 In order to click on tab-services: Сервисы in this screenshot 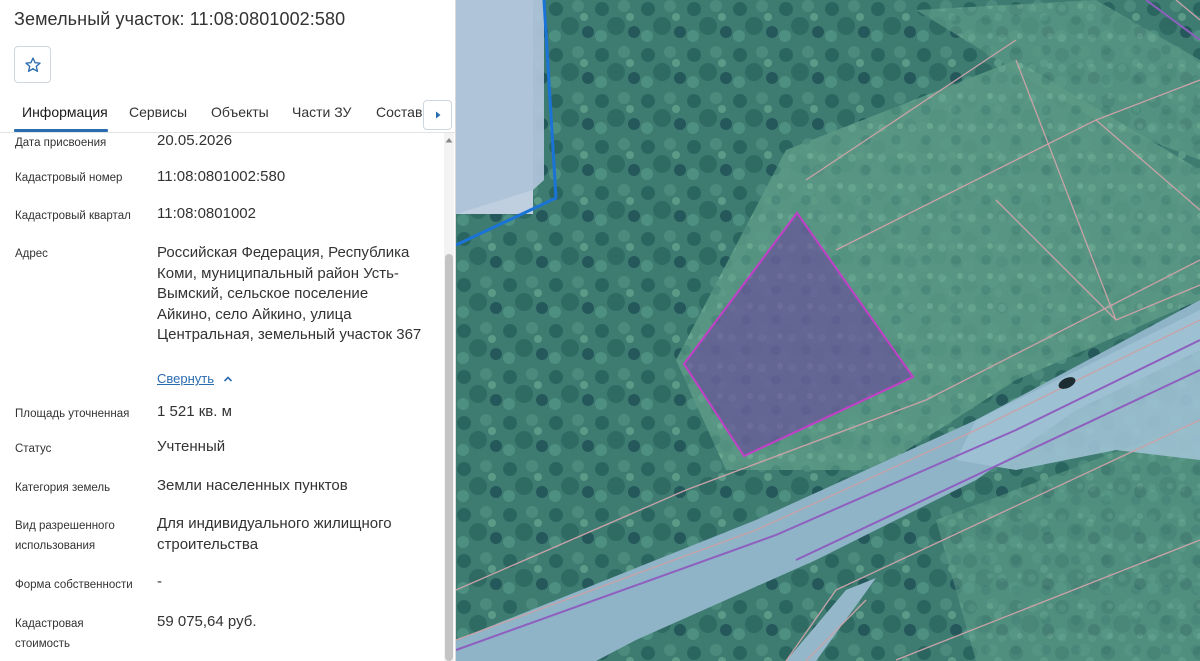, I will do `click(158, 112)`.